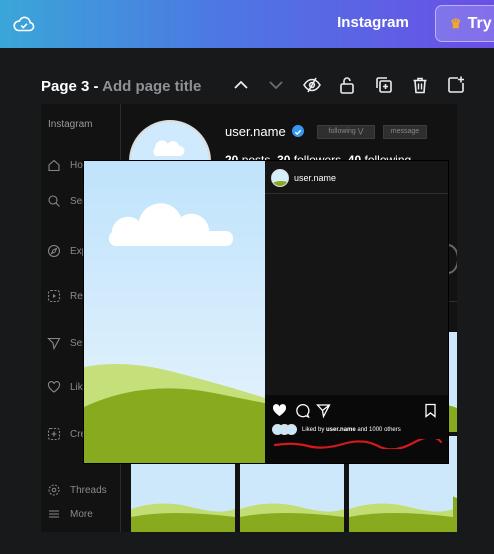  What do you see at coordinates (54, 387) in the screenshot?
I see `heart-icon` at bounding box center [54, 387].